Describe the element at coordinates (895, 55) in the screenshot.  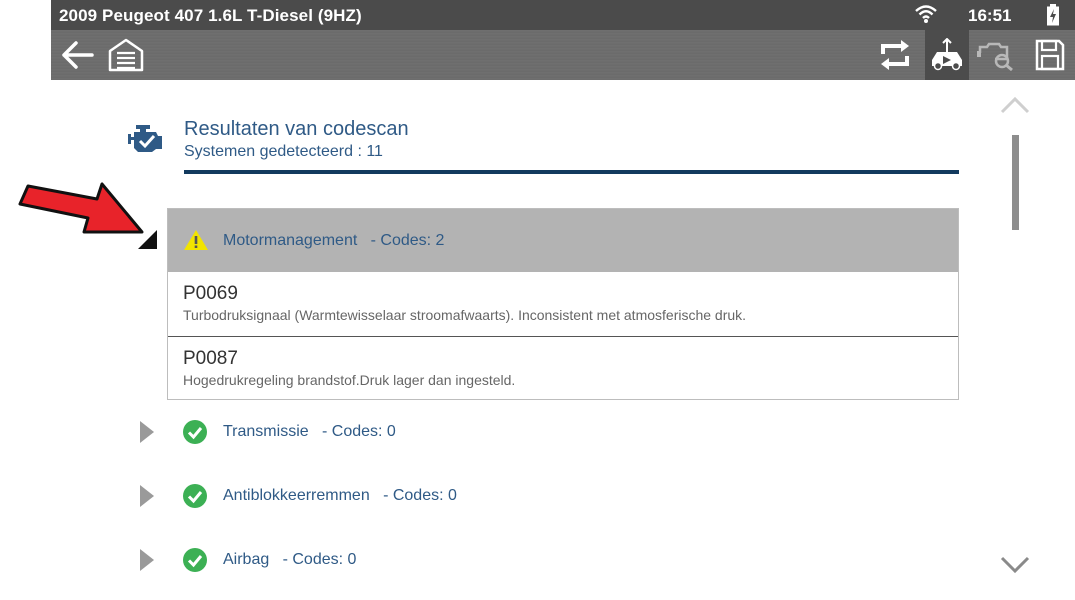
I see `refresh-swap-icon` at that location.